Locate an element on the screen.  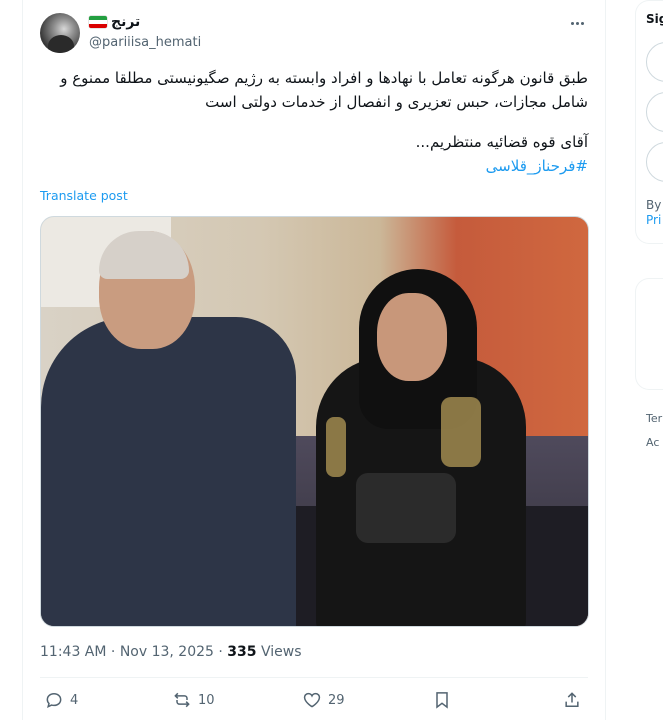
like-count: 29 is located at coordinates (336, 700).